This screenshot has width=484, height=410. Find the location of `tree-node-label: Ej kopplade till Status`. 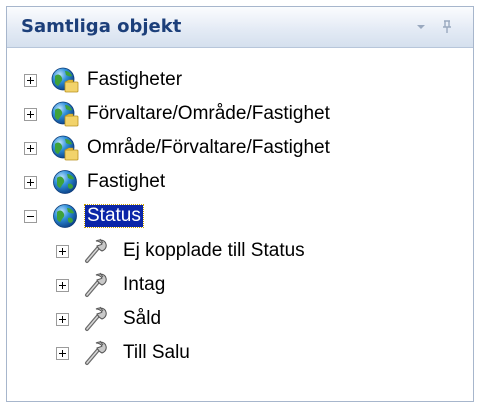

tree-node-label: Ej kopplade till Status is located at coordinates (214, 250).